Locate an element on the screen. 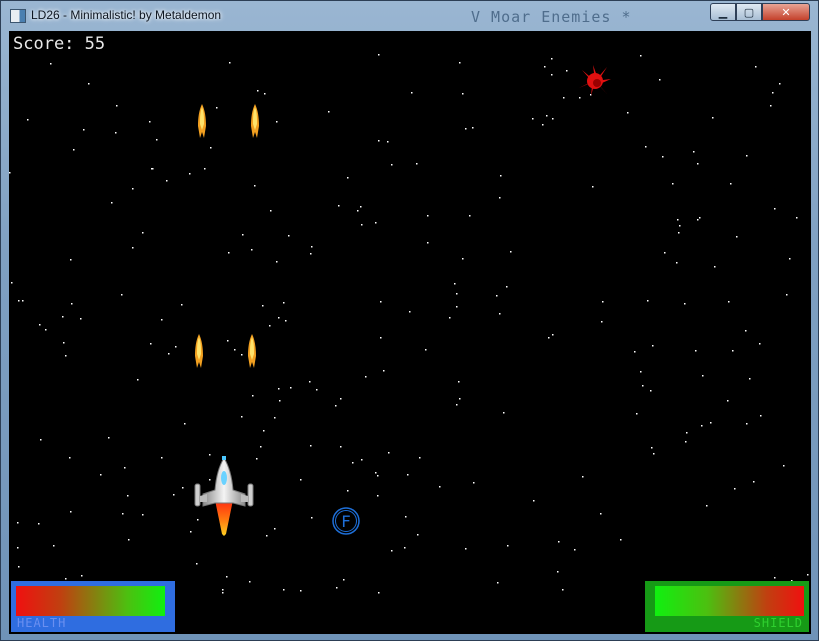  maximize-button: ▢ is located at coordinates (749, 12).